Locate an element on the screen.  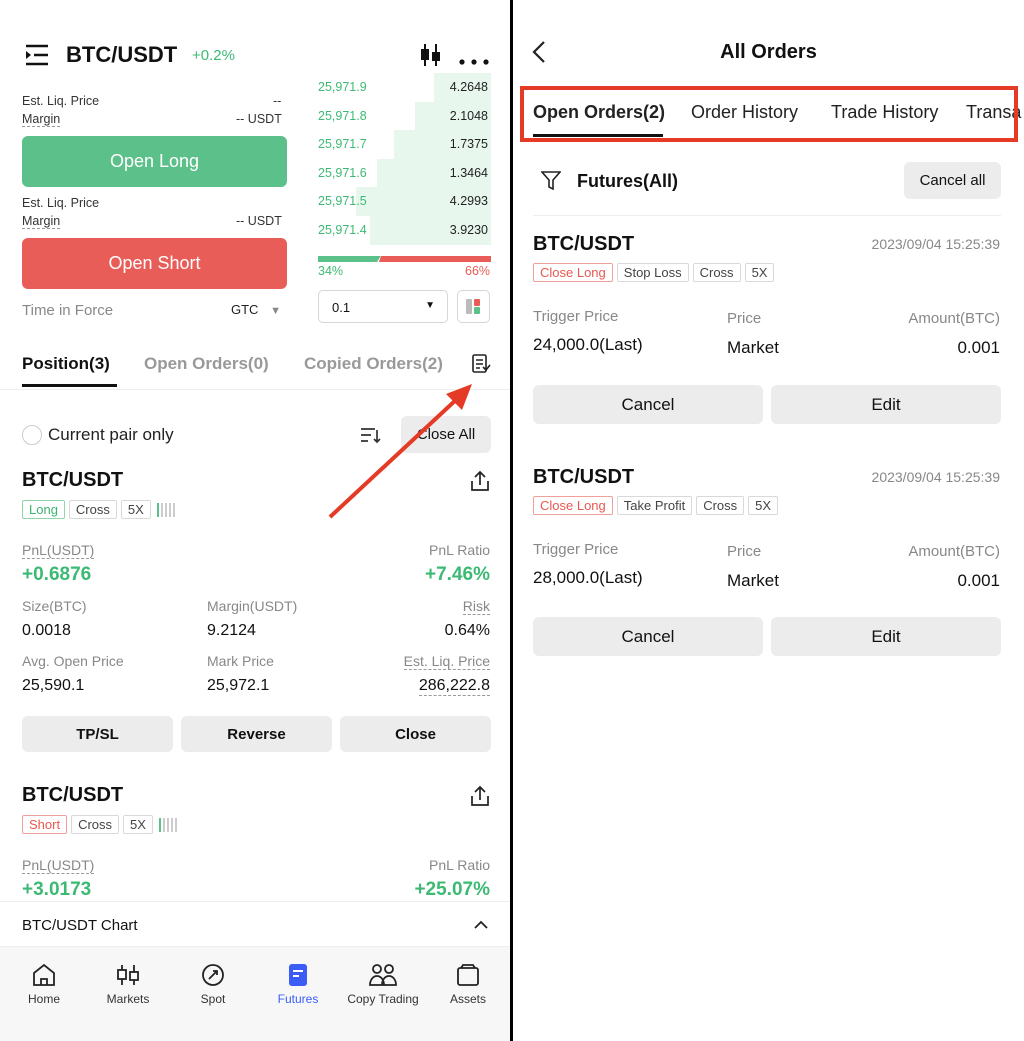
tab-active-indicator is located at coordinates (69, 385).